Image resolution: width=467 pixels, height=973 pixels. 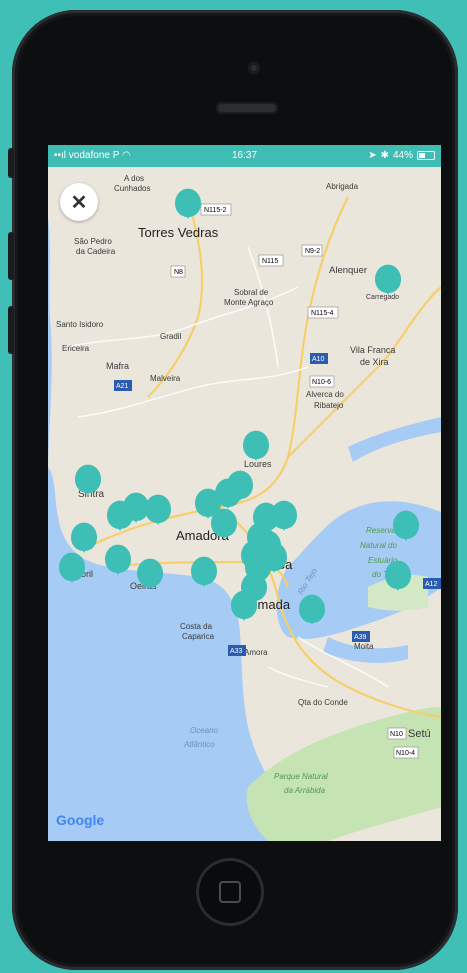 What do you see at coordinates (258, 464) in the screenshot?
I see `label-loures: Loures` at bounding box center [258, 464].